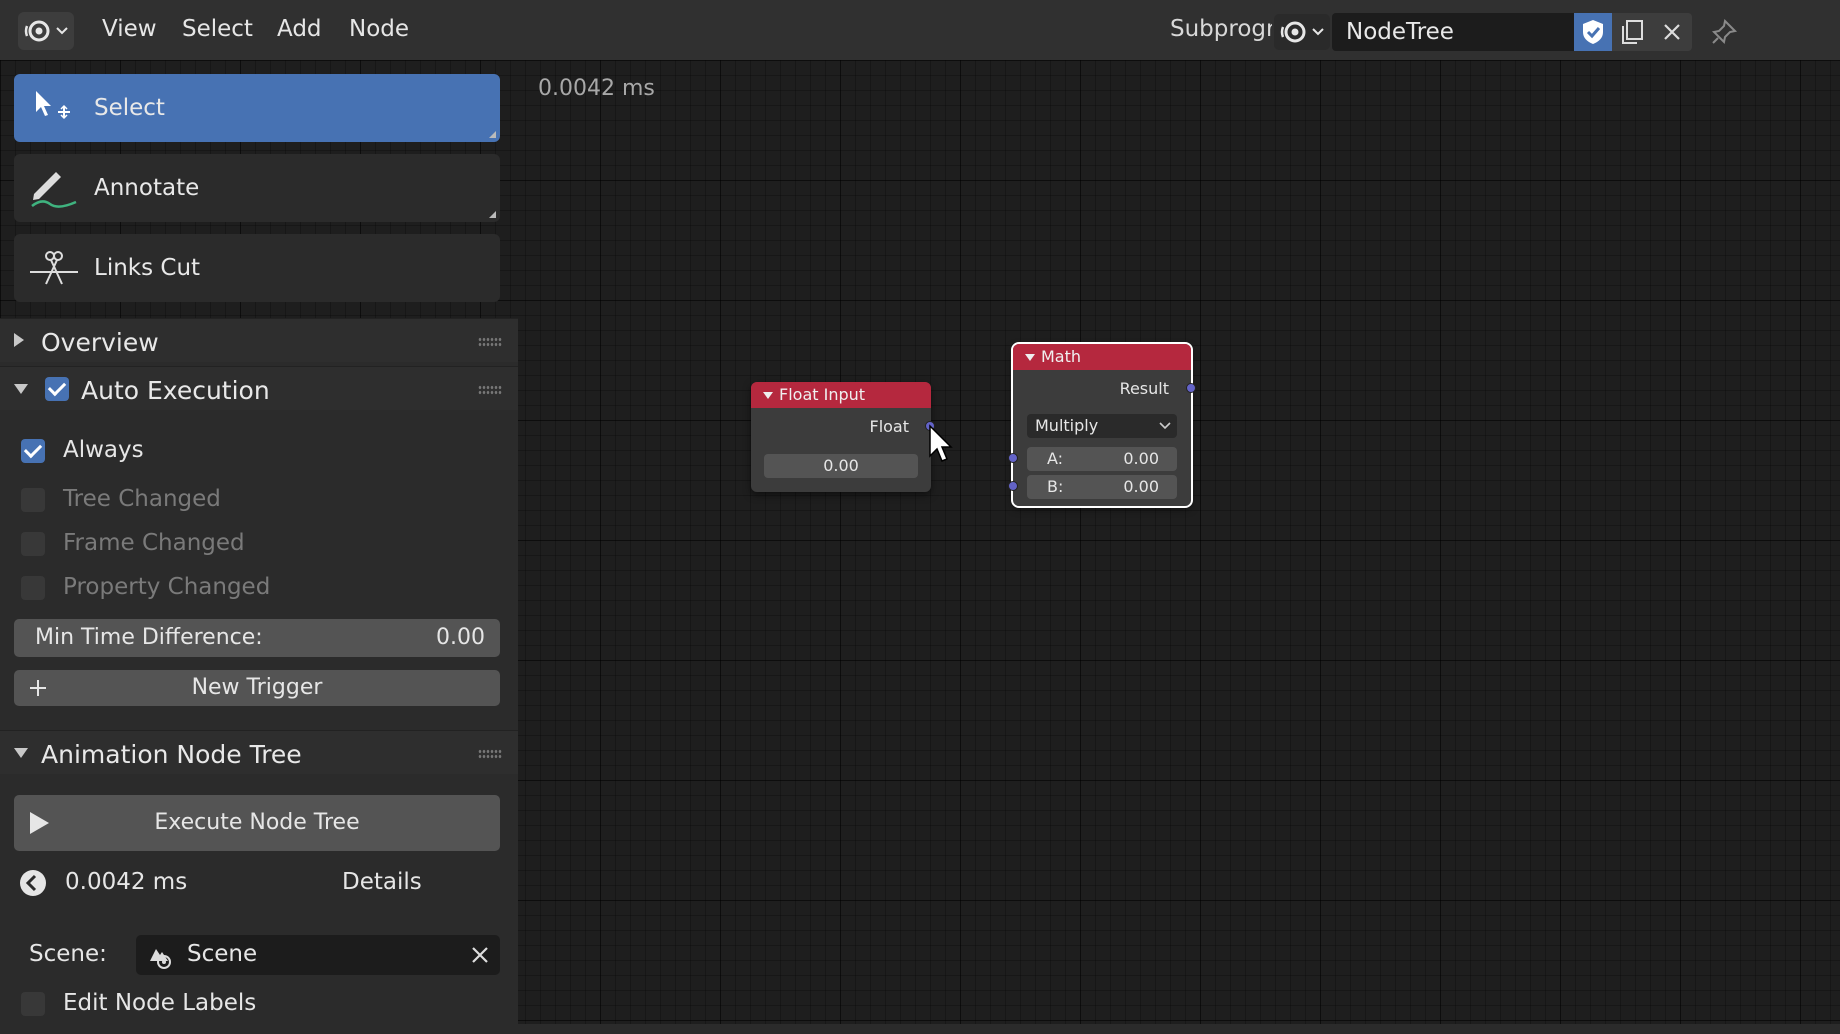  Describe the element at coordinates (1102, 459) in the screenshot. I see `input-a-field: A: 0.00` at that location.